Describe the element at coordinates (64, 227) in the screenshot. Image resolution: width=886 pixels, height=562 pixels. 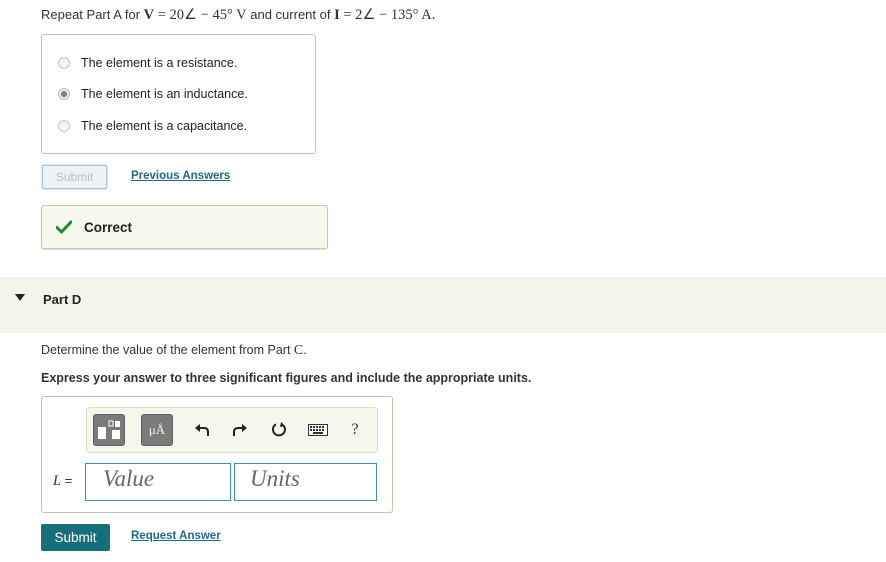
I see `checkmark-icon` at that location.